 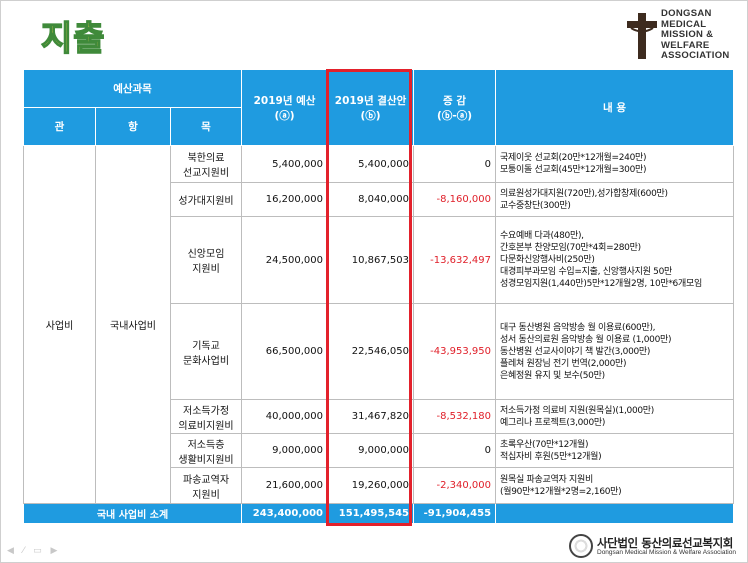 What do you see at coordinates (535, 205) in the screenshot?
I see `content-line: 교수중창단(300만)` at bounding box center [535, 205].